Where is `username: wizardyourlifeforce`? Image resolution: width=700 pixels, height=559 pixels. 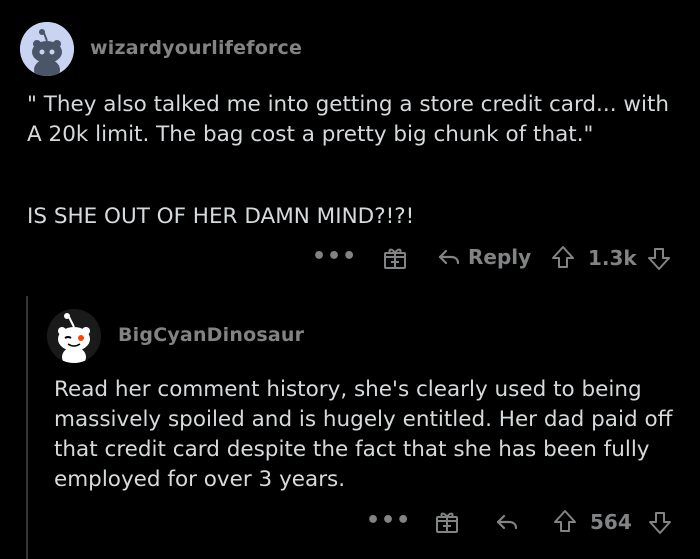 username: wizardyourlifeforce is located at coordinates (196, 48).